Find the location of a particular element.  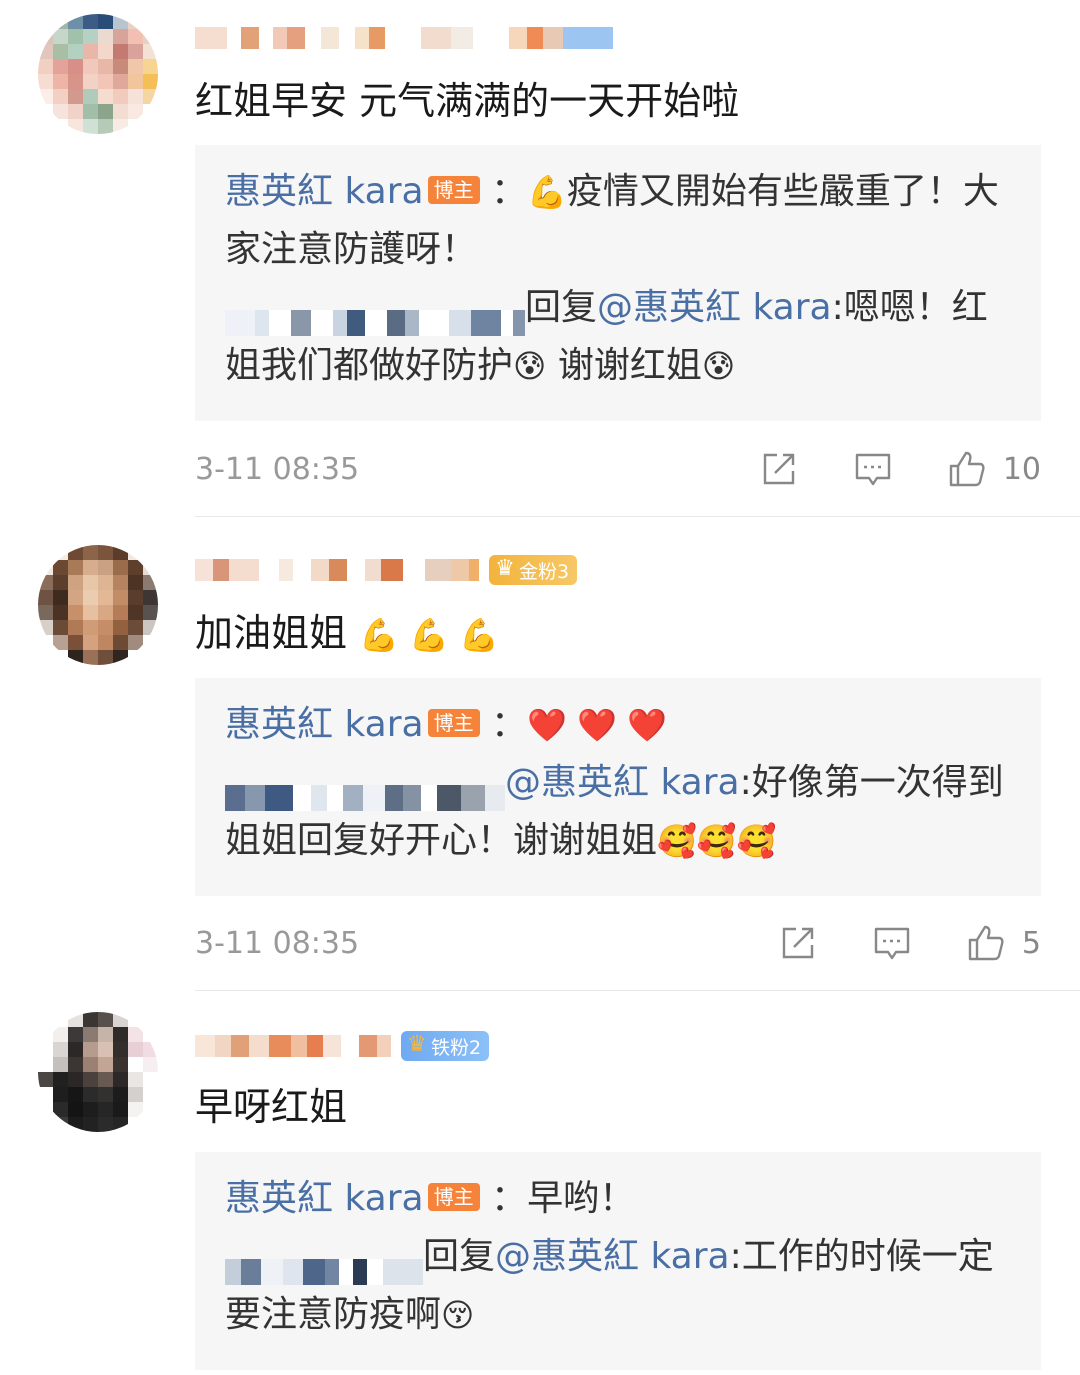

comment-text-content: 加油姐姐 is located at coordinates (271, 633).